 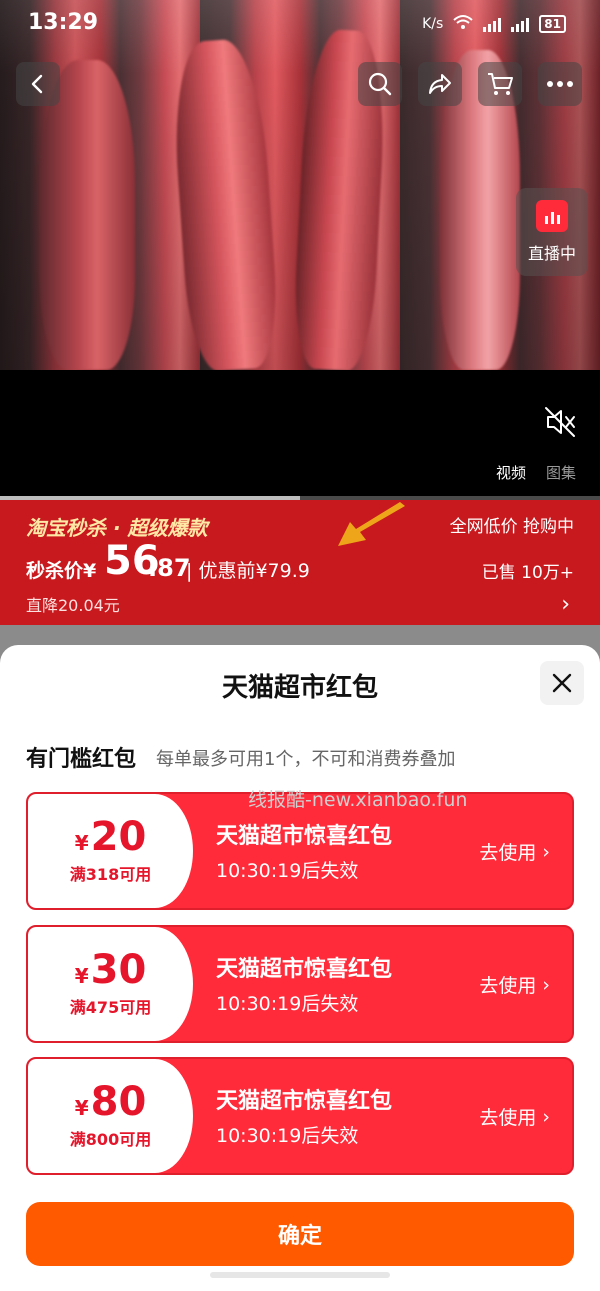 I want to click on battery-icon: 81, so click(x=552, y=24).